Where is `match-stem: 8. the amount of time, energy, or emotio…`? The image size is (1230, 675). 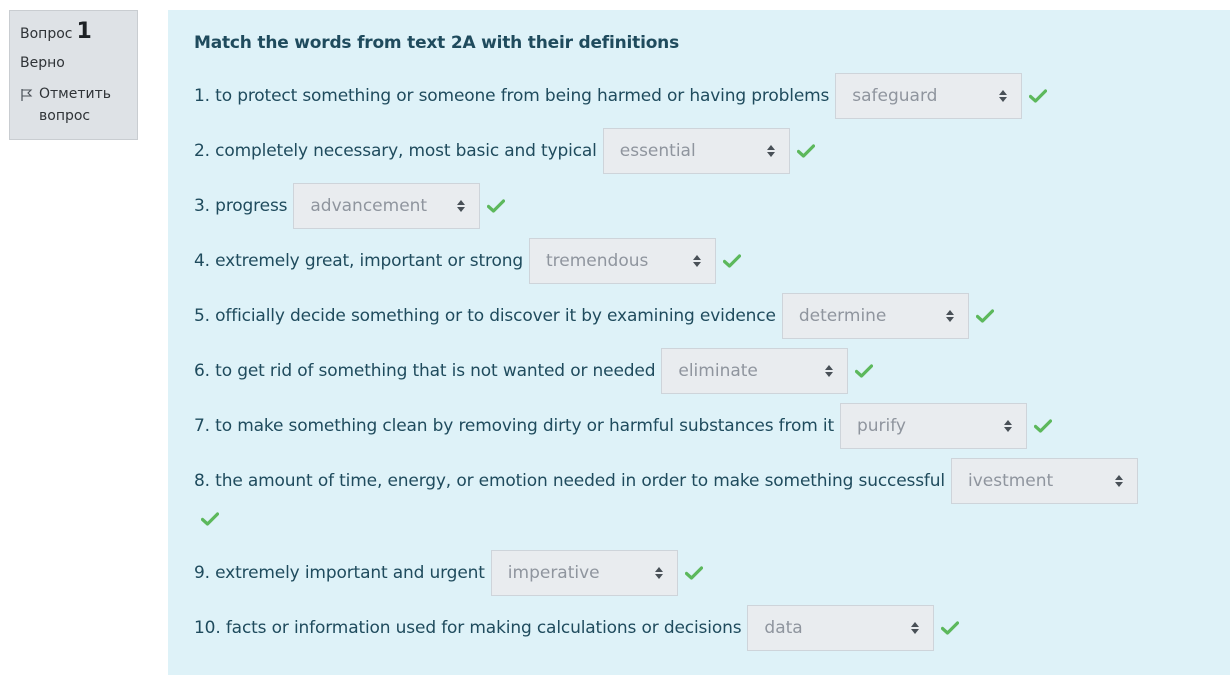 match-stem: 8. the amount of time, energy, or emotio… is located at coordinates (569, 481).